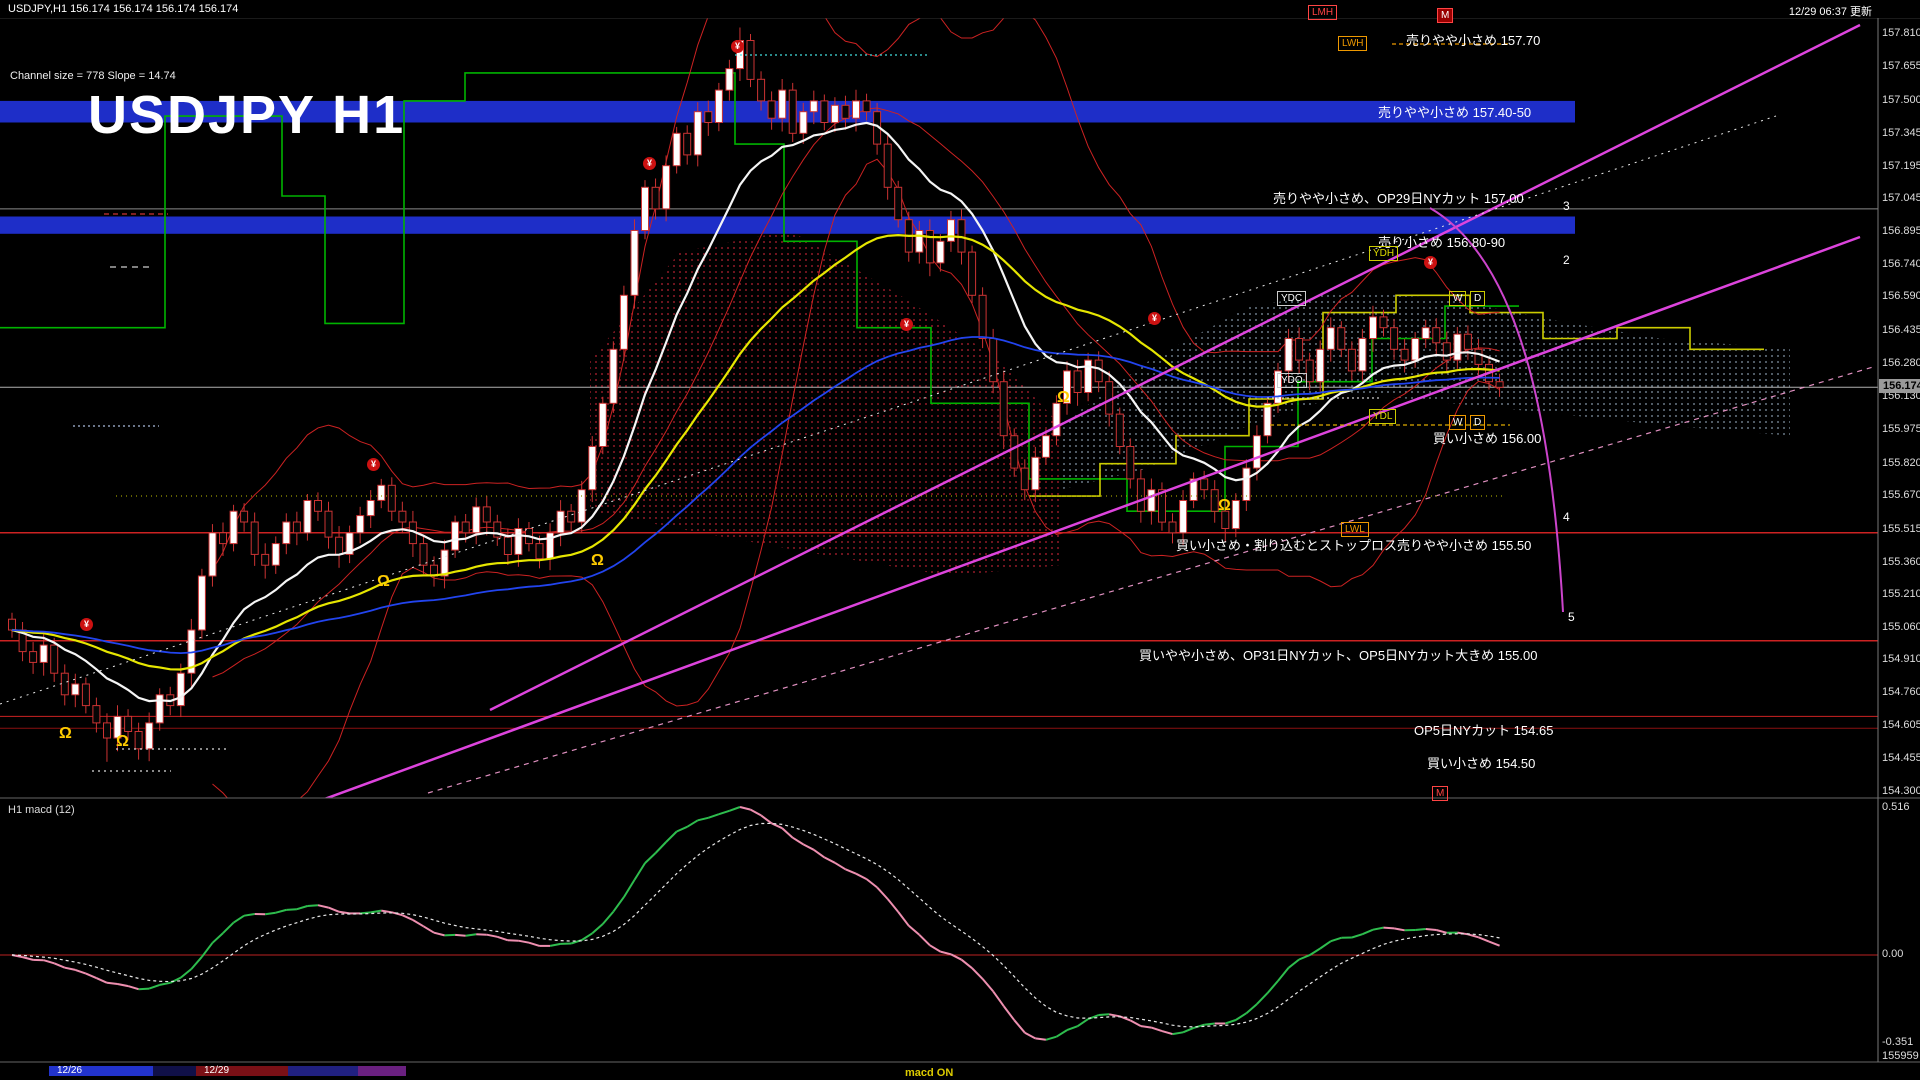  Describe the element at coordinates (1900, 1056) in the screenshot. I see `macd-axis-label: 155959` at that location.